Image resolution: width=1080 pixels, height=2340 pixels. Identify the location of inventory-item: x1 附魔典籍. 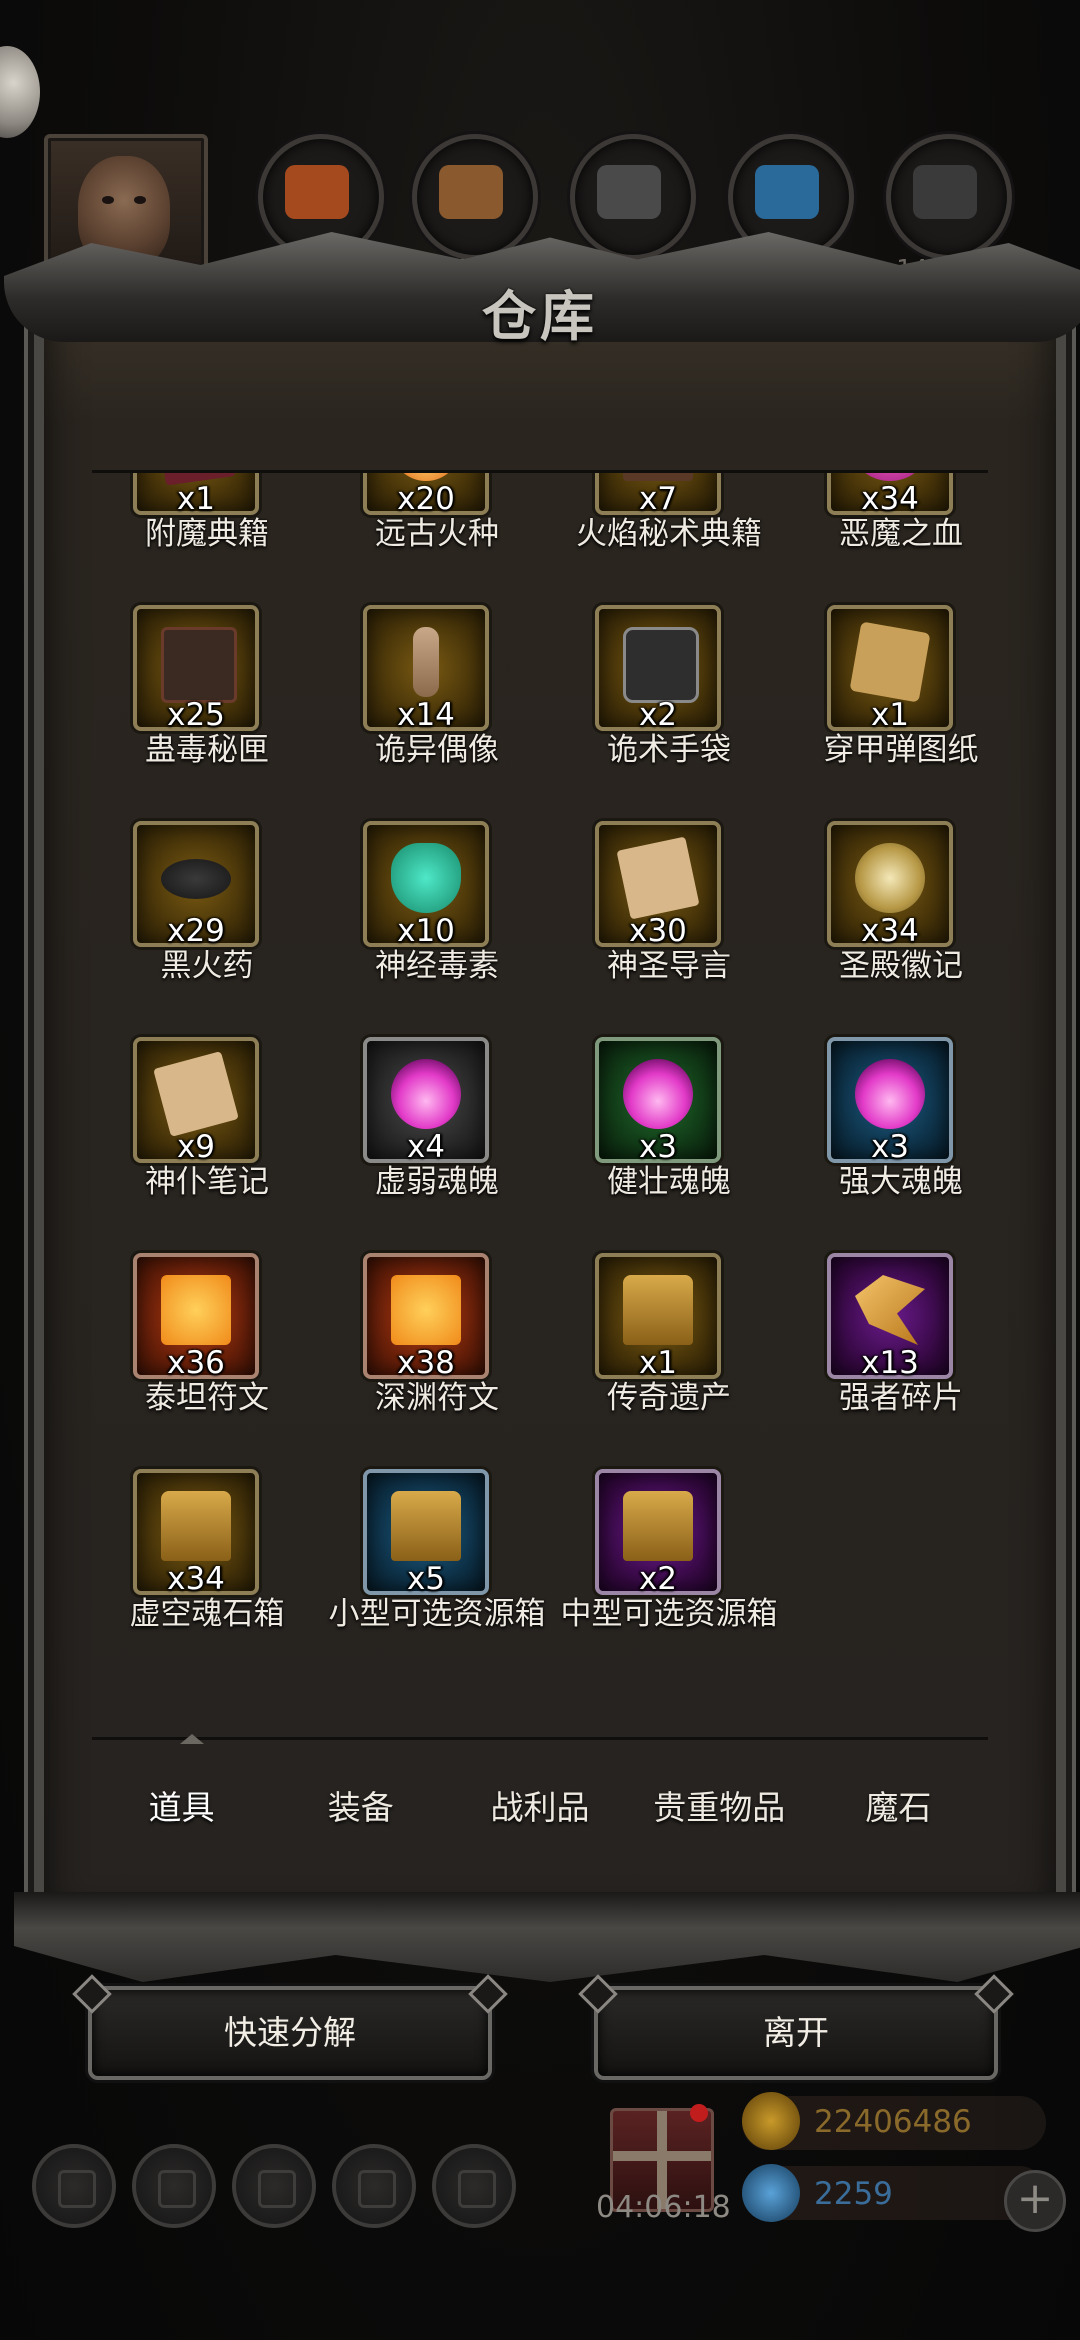
(207, 531).